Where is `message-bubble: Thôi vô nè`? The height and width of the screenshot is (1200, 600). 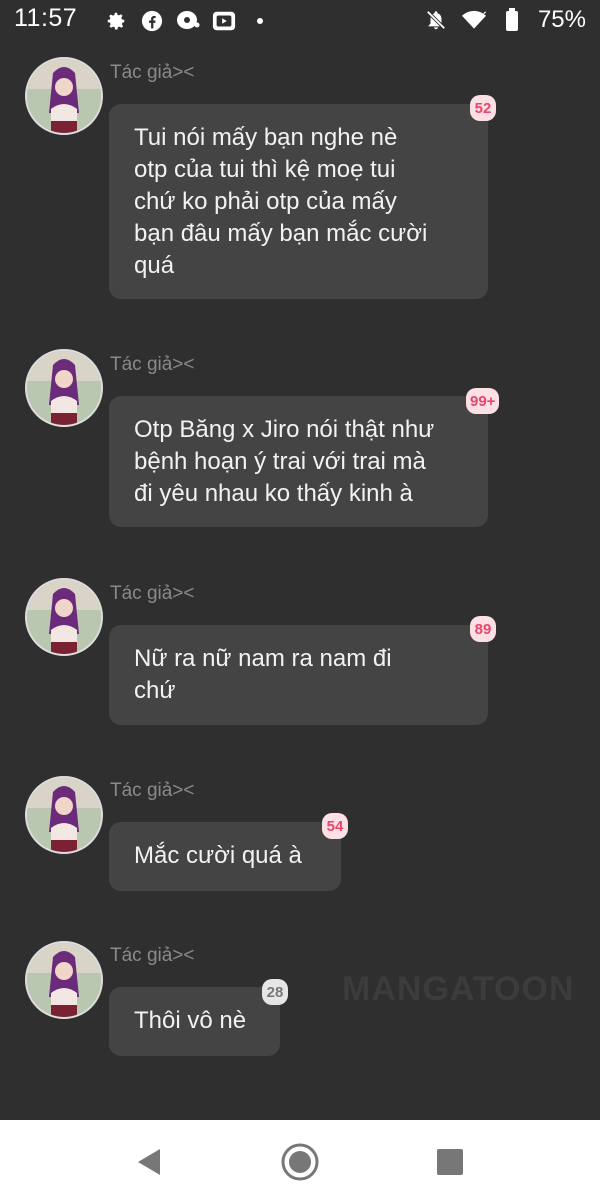 message-bubble: Thôi vô nè is located at coordinates (194, 1021).